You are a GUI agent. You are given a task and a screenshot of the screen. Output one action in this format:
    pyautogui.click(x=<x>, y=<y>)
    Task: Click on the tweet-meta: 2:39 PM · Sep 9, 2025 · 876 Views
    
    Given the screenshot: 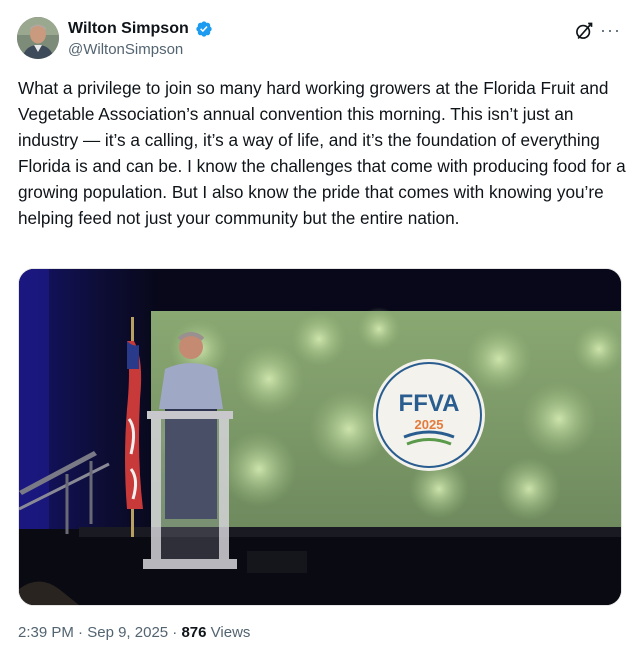 What is the action you would take?
    pyautogui.click(x=134, y=632)
    